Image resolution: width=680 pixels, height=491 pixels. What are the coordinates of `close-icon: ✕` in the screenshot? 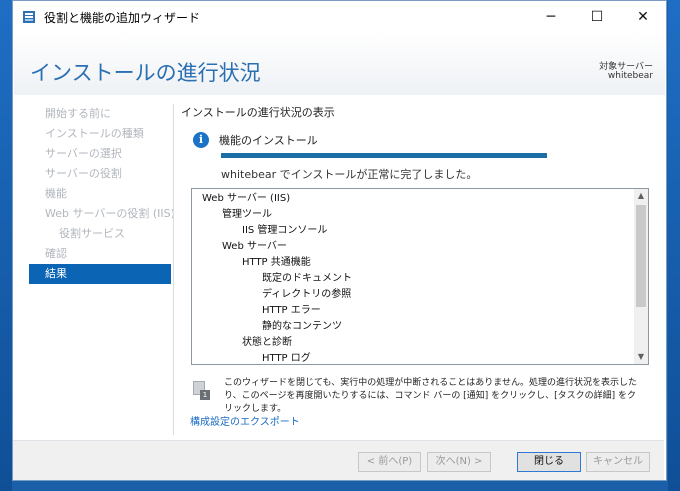 It's located at (643, 17).